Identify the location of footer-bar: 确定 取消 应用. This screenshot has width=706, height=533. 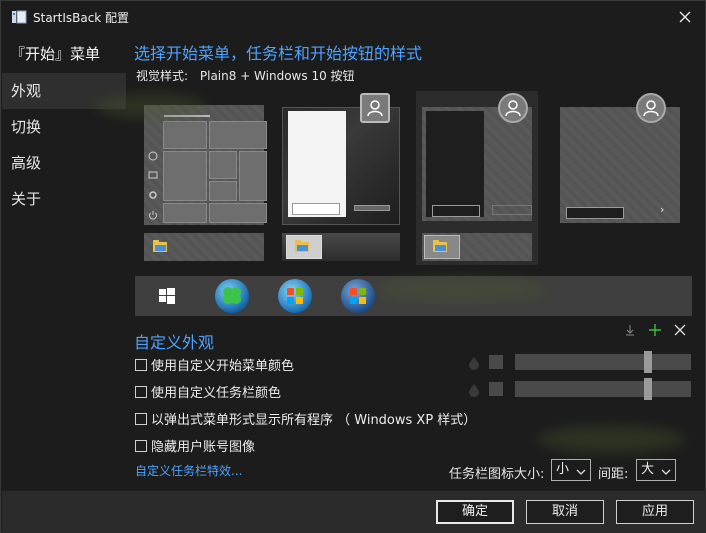
(354, 512).